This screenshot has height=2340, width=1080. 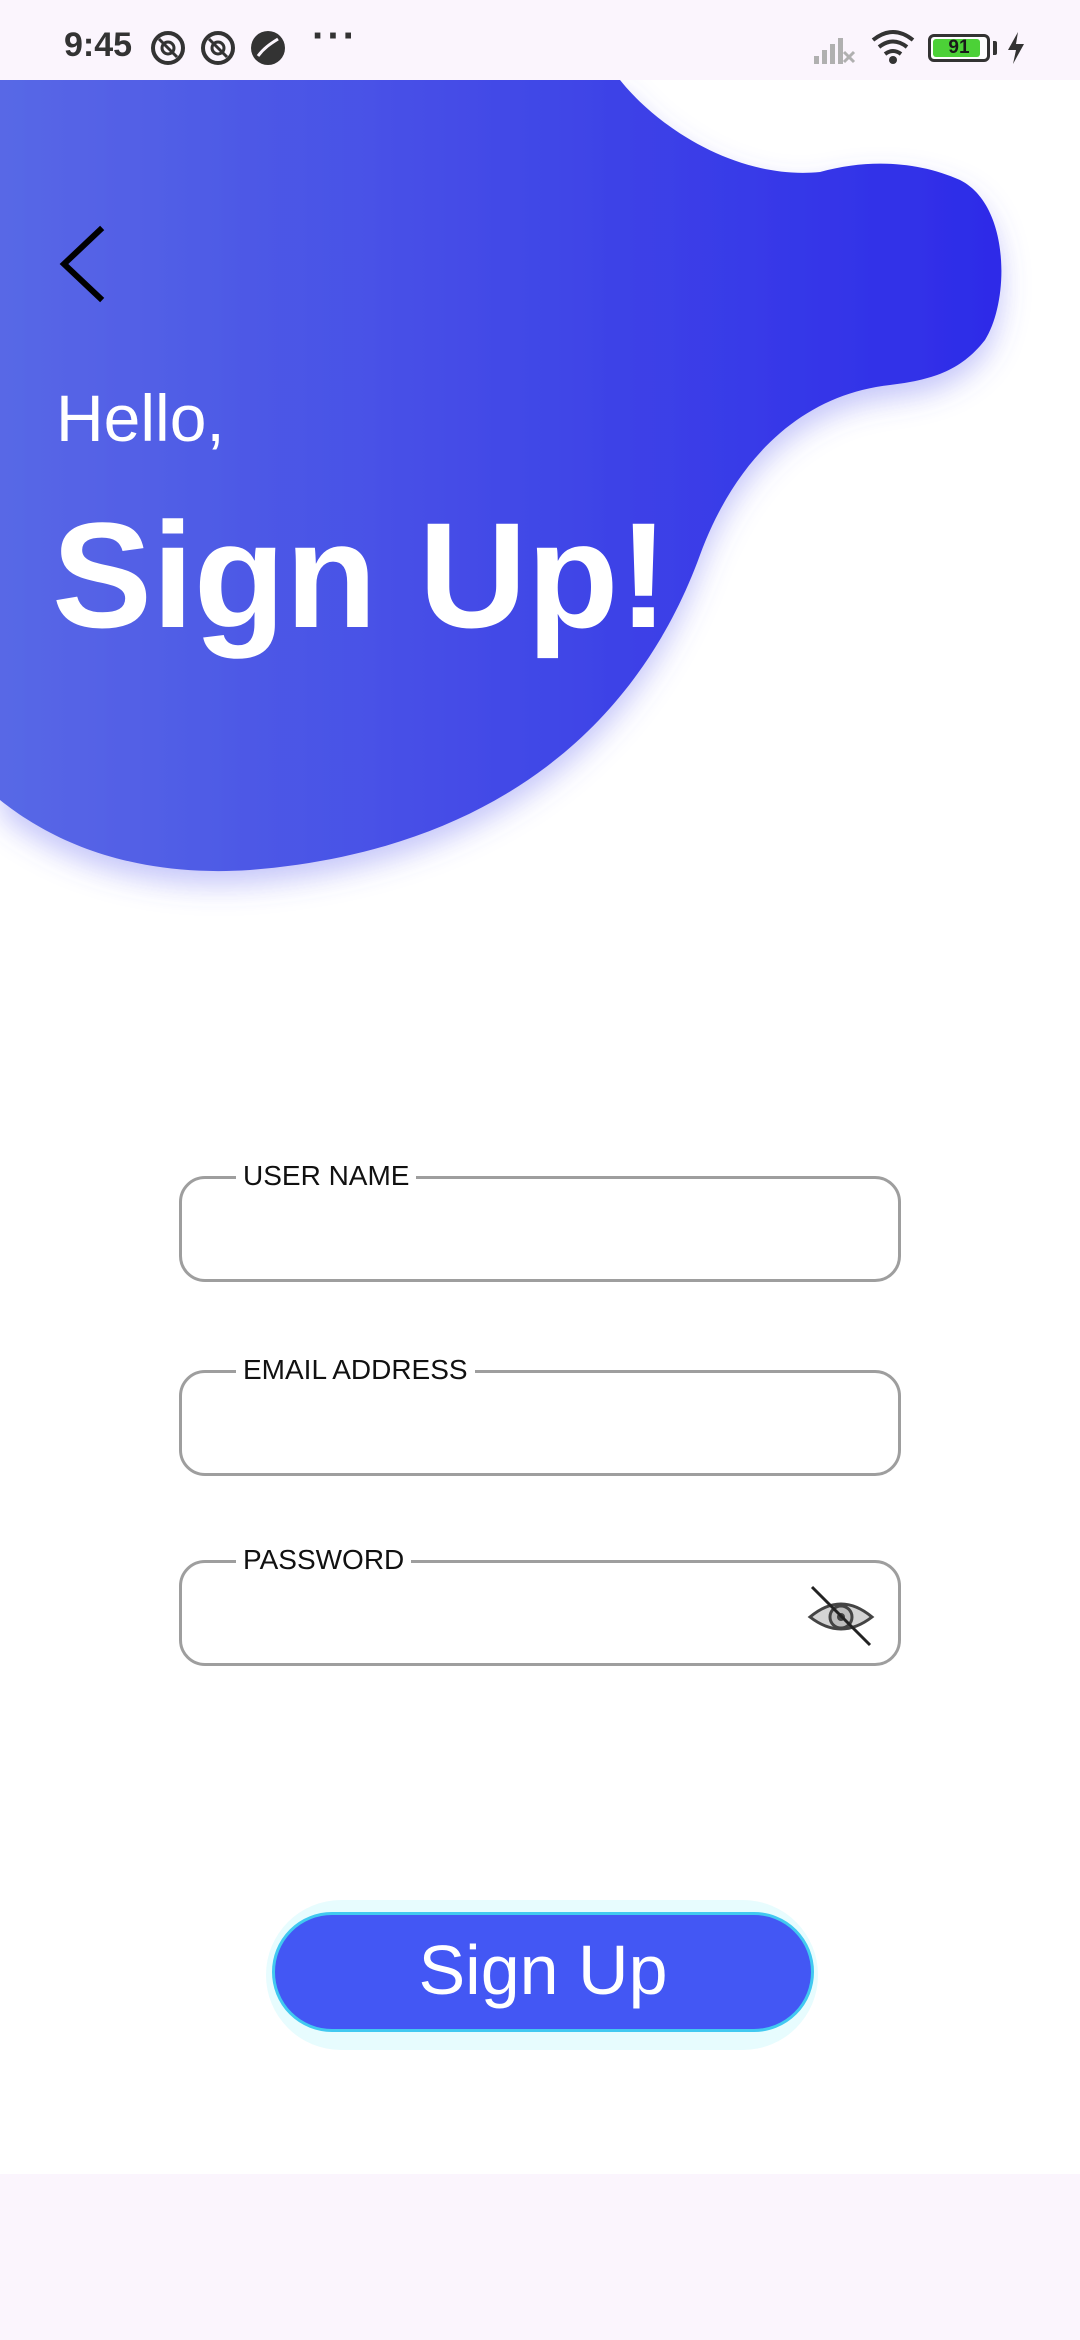 I want to click on username-input, so click(x=540, y=1231).